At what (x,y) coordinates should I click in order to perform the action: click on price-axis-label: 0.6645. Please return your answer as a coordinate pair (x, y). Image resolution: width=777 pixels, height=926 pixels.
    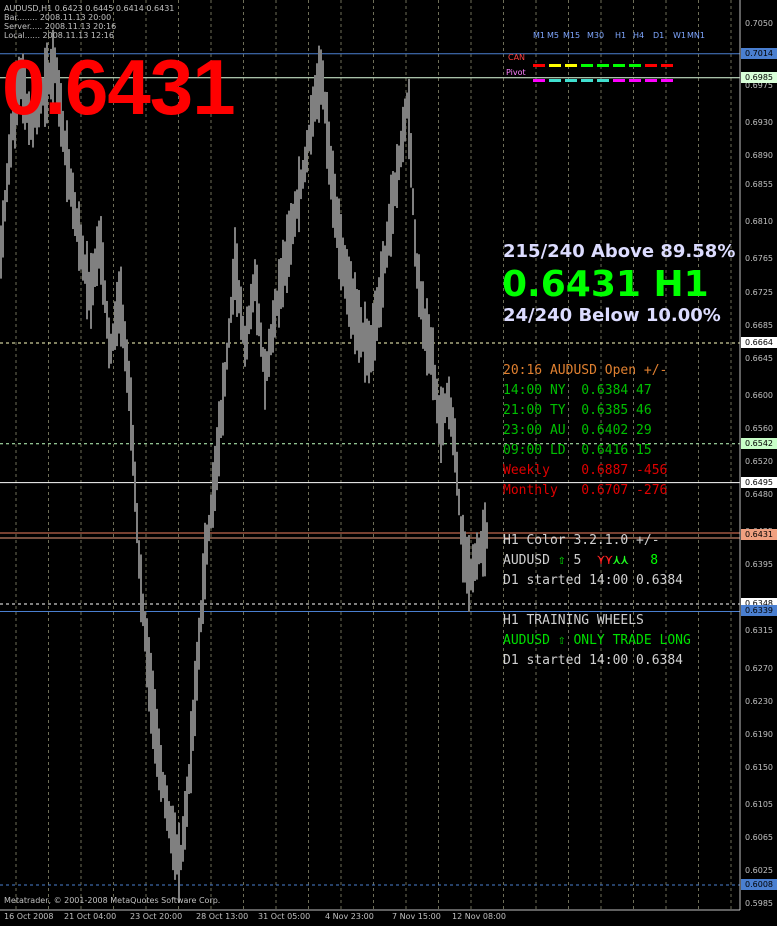
    Looking at the image, I should click on (759, 358).